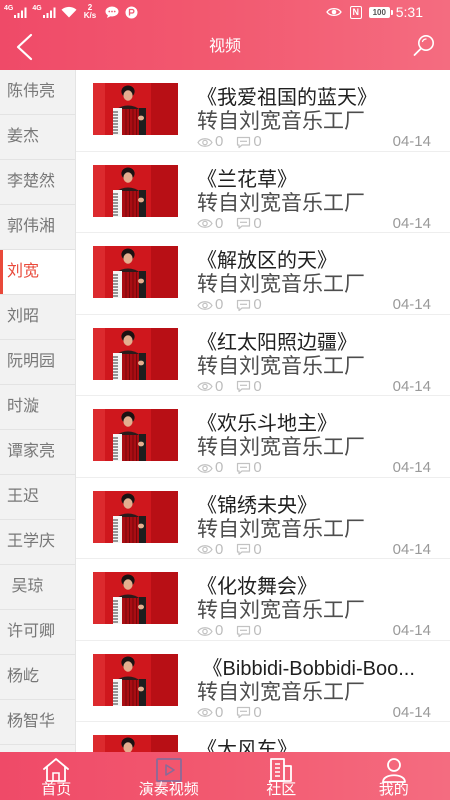  Describe the element at coordinates (322, 587) in the screenshot. I see `video-title: 《化妆舞会》` at that location.